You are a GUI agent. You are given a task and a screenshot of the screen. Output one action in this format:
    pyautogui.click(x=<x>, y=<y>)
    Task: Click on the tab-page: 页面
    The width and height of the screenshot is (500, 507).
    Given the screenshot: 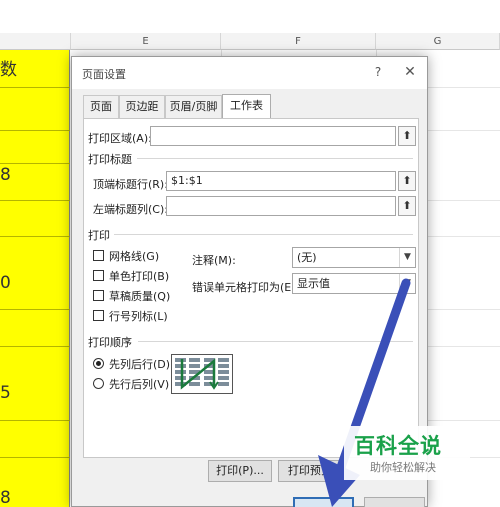 What is the action you would take?
    pyautogui.click(x=101, y=106)
    